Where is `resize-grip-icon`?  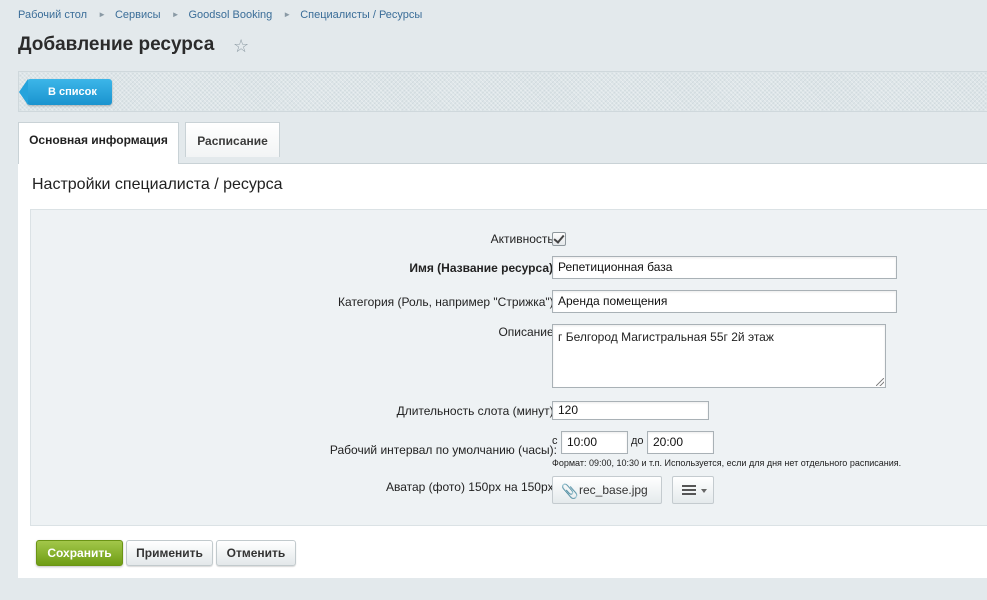
resize-grip-icon is located at coordinates (880, 382).